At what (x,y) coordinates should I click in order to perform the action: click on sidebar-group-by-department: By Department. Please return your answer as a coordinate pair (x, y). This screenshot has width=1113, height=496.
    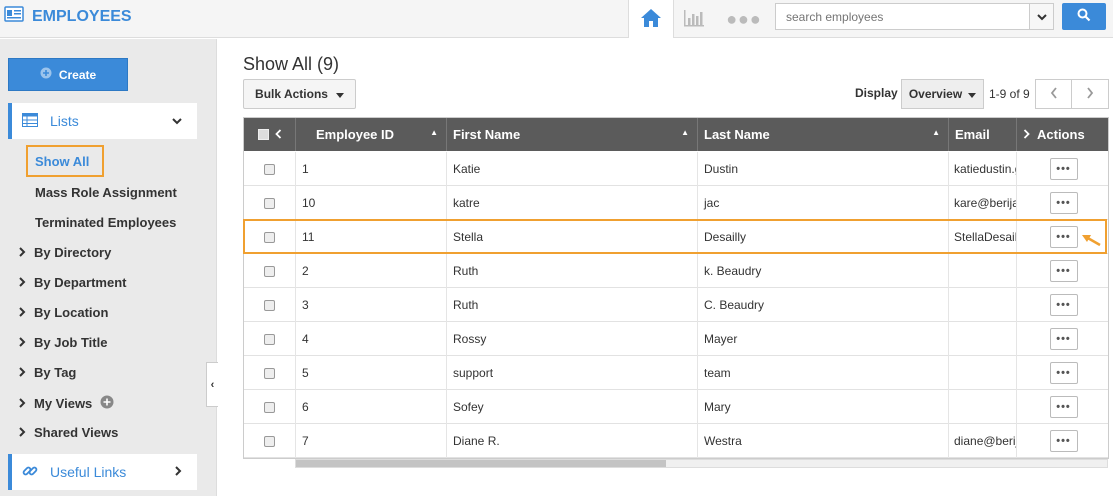
    Looking at the image, I should click on (72, 282).